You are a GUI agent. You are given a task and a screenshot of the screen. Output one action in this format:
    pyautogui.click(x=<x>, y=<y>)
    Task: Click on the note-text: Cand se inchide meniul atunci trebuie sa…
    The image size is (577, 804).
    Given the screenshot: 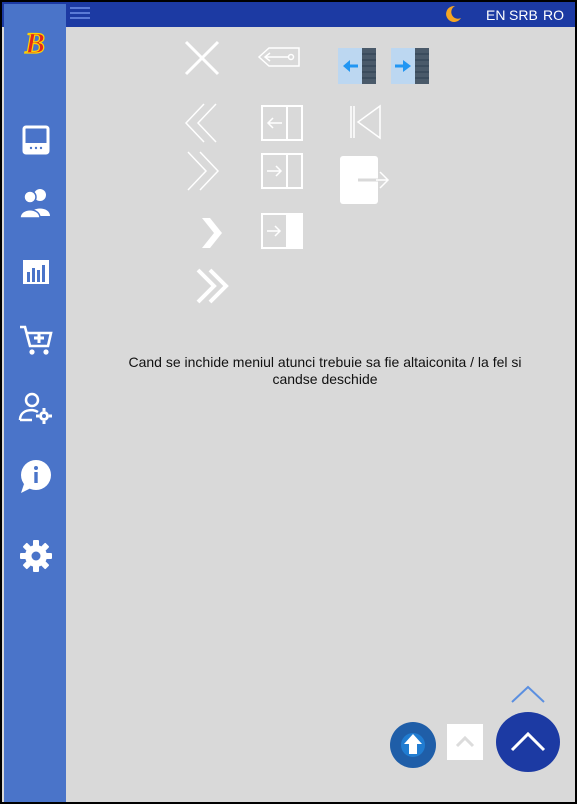 What is the action you would take?
    pyautogui.click(x=325, y=370)
    